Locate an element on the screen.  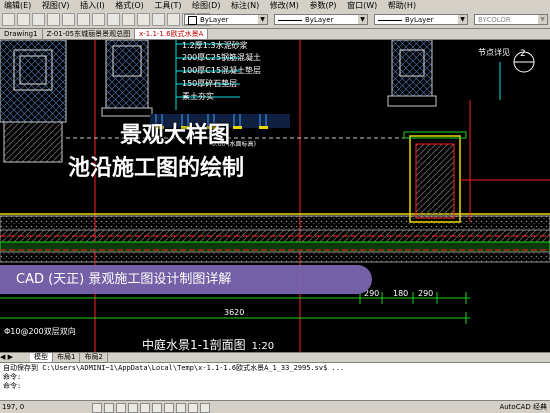
plotstyle-combo: BYCOLOR ▼ is located at coordinates (511, 19).